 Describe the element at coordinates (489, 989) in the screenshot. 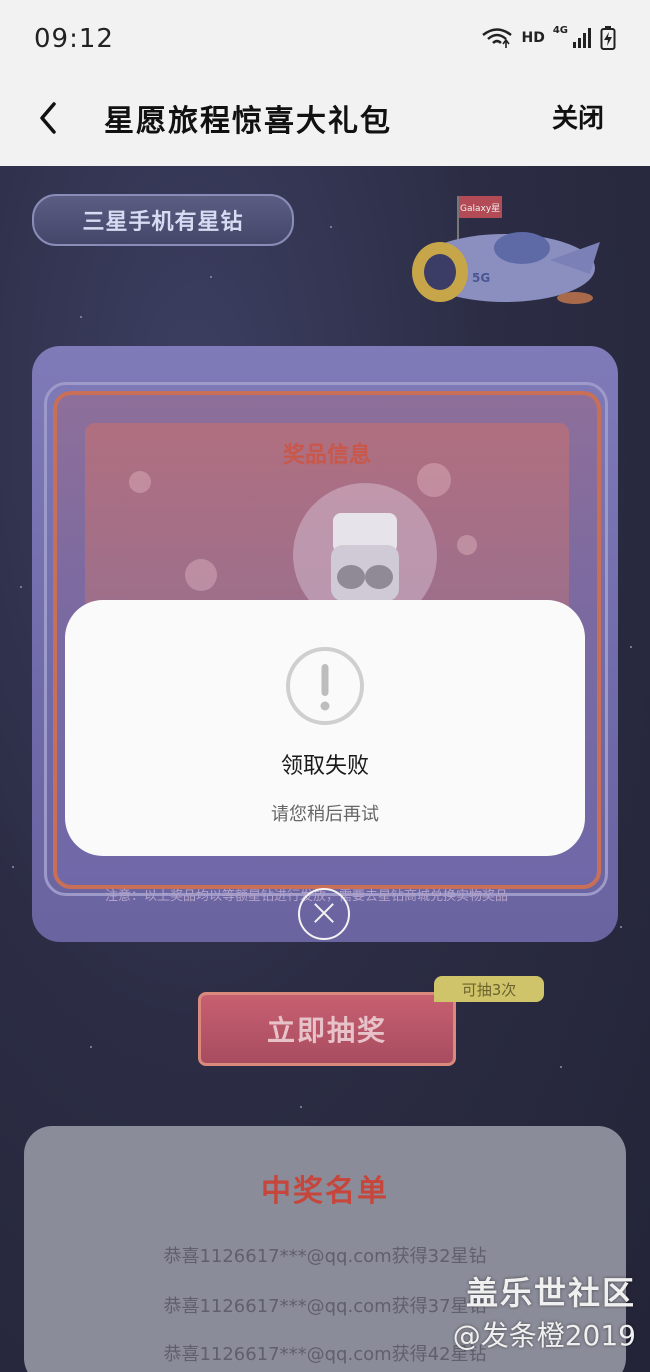

I see `draws-remaining-badge: 可抽3次` at that location.